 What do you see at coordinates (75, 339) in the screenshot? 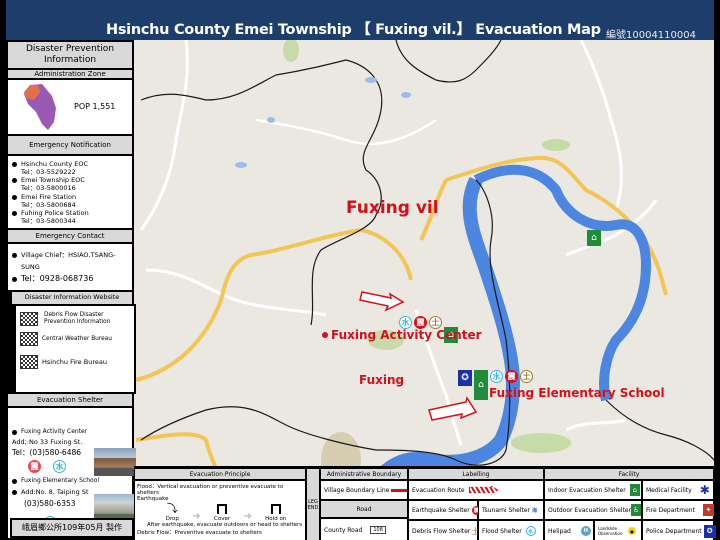
I see `website-item: Central Weather Bureau` at bounding box center [75, 339].